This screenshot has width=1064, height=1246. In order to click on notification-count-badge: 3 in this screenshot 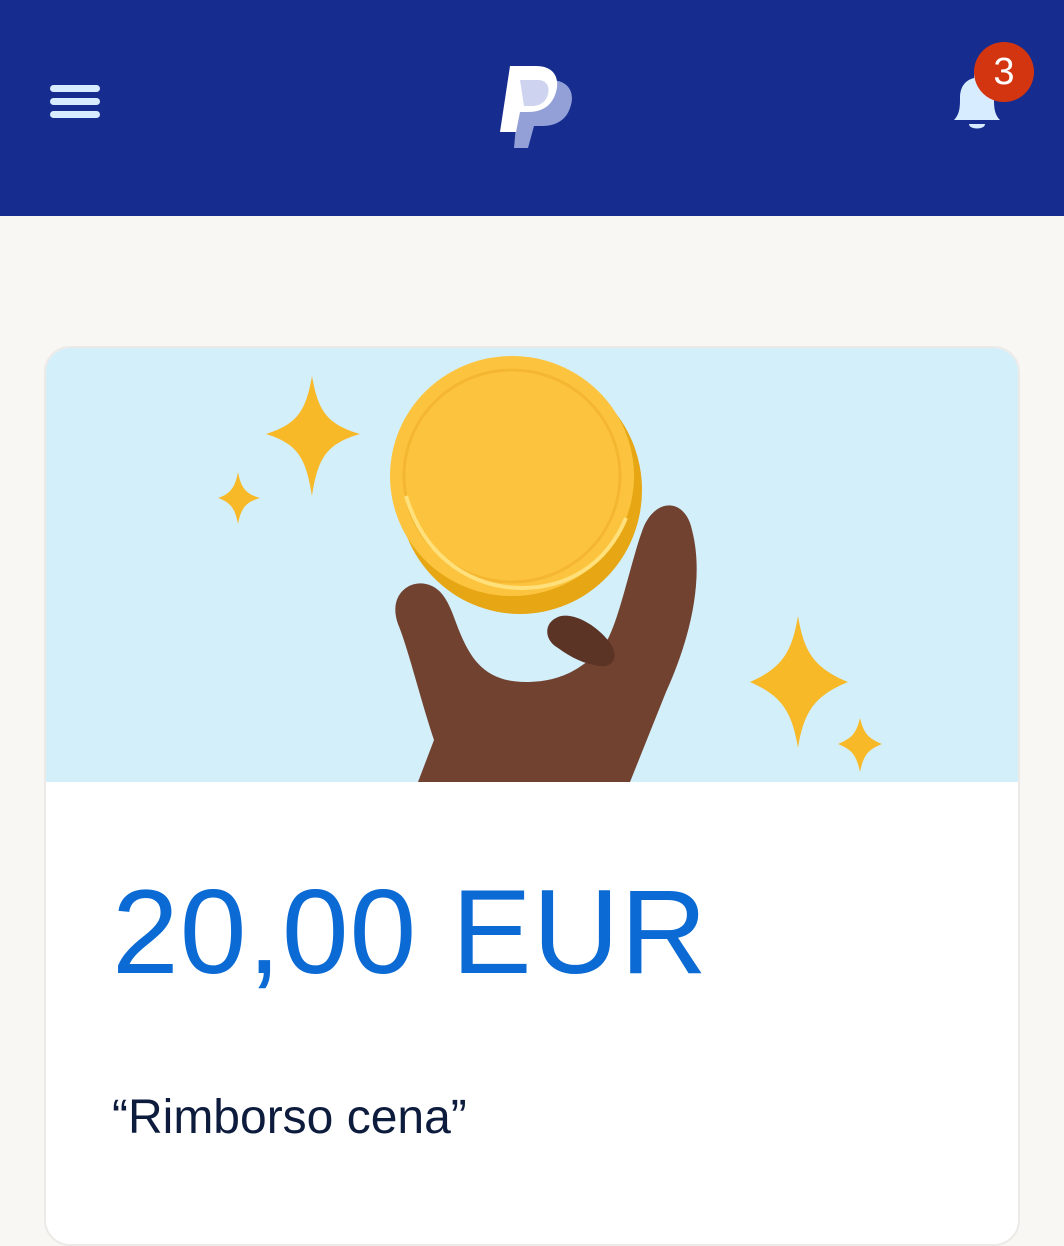, I will do `click(1004, 72)`.